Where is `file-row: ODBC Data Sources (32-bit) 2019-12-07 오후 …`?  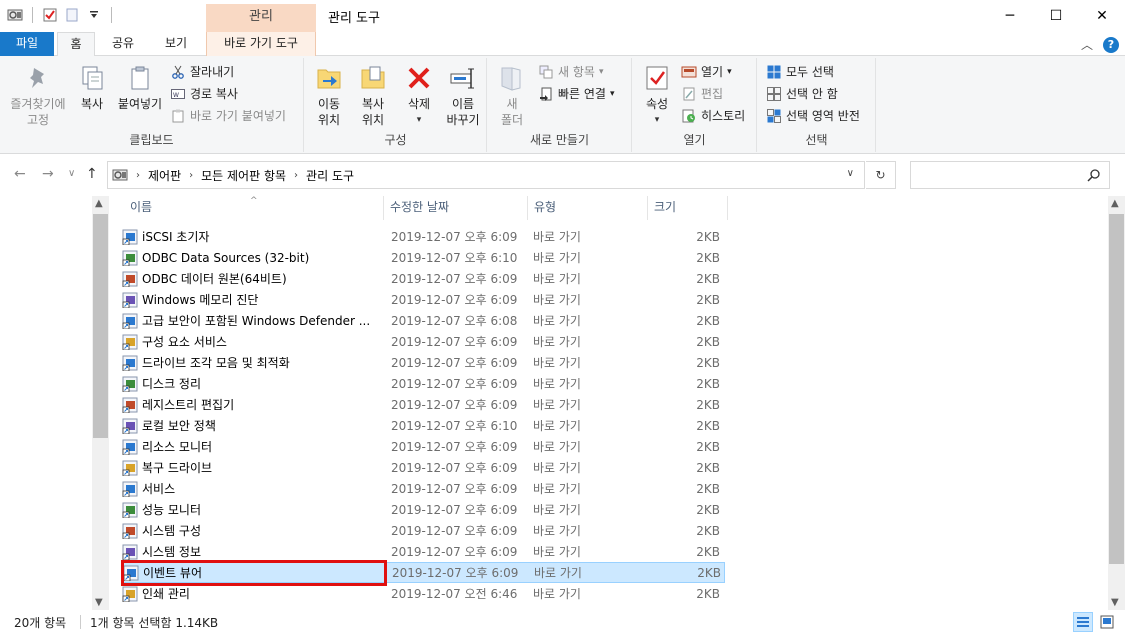
file-row: ODBC Data Sources (32-bit) 2019-12-07 오후 … is located at coordinates (423, 257).